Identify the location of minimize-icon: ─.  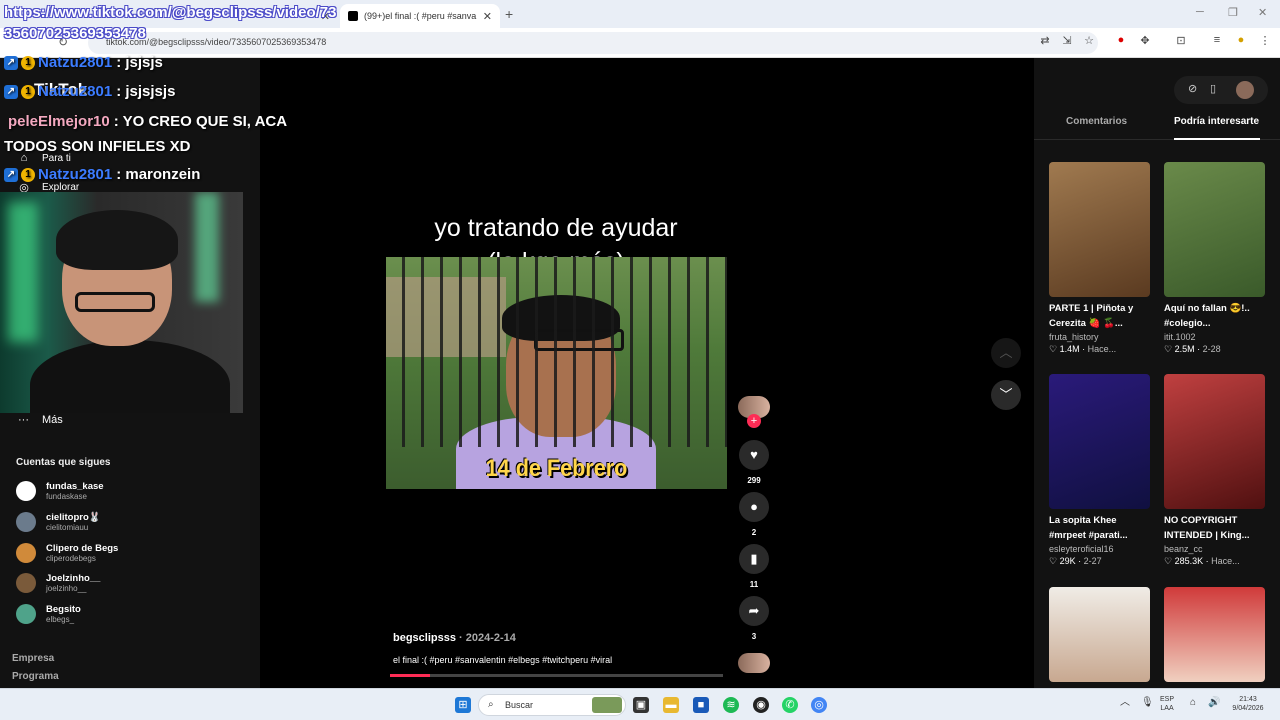
(1200, 12).